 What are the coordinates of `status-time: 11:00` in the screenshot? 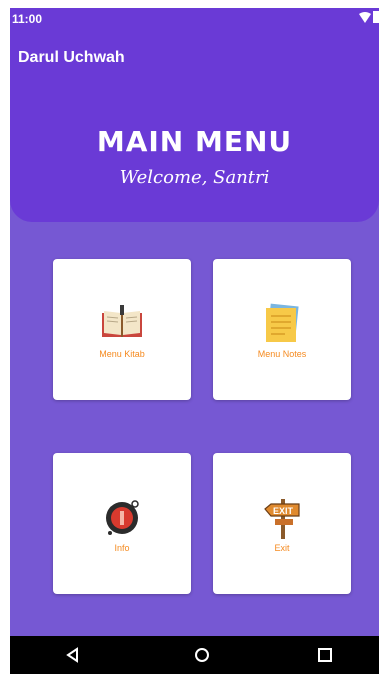 It's located at (27, 19).